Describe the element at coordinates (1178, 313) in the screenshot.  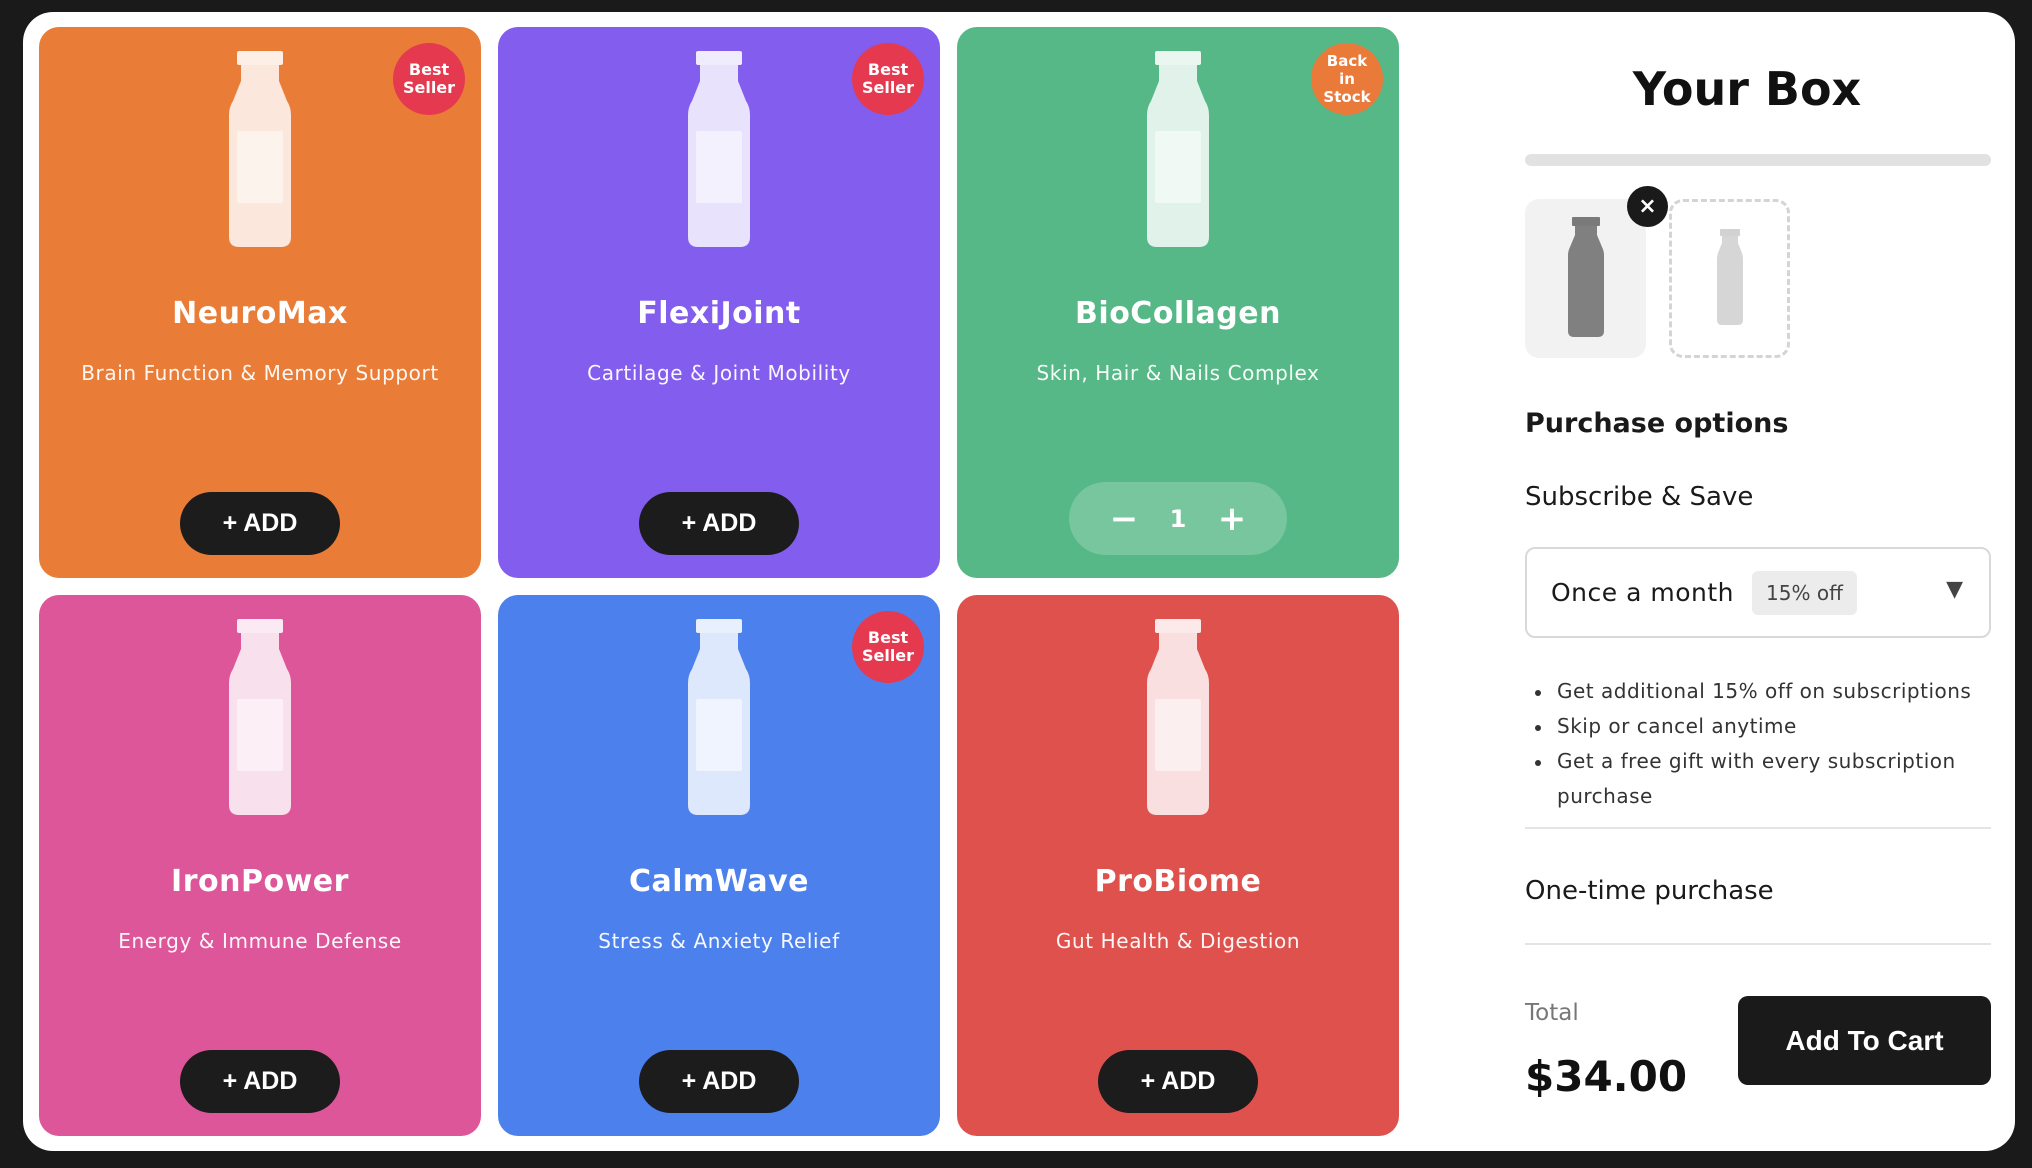
I see `product-name: BioCollagen` at that location.